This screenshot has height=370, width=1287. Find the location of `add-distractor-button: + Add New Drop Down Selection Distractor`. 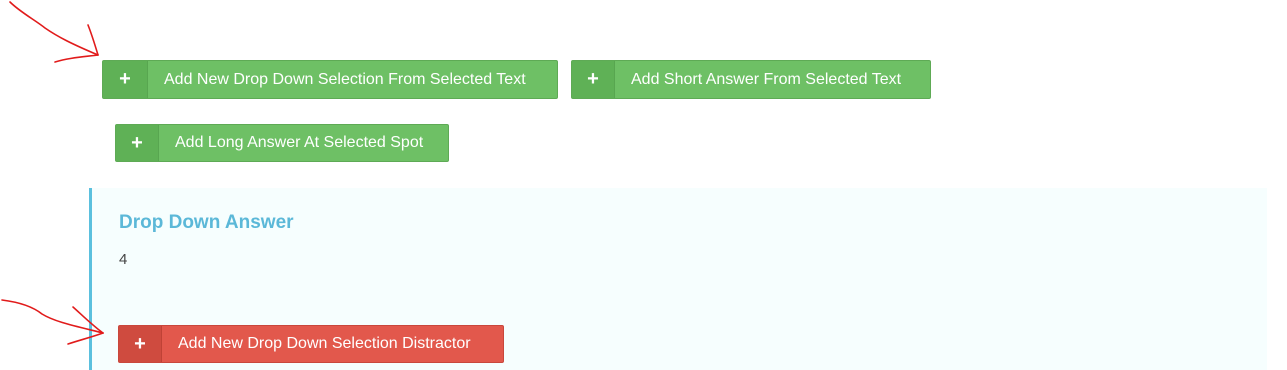

add-distractor-button: + Add New Drop Down Selection Distractor is located at coordinates (311, 344).